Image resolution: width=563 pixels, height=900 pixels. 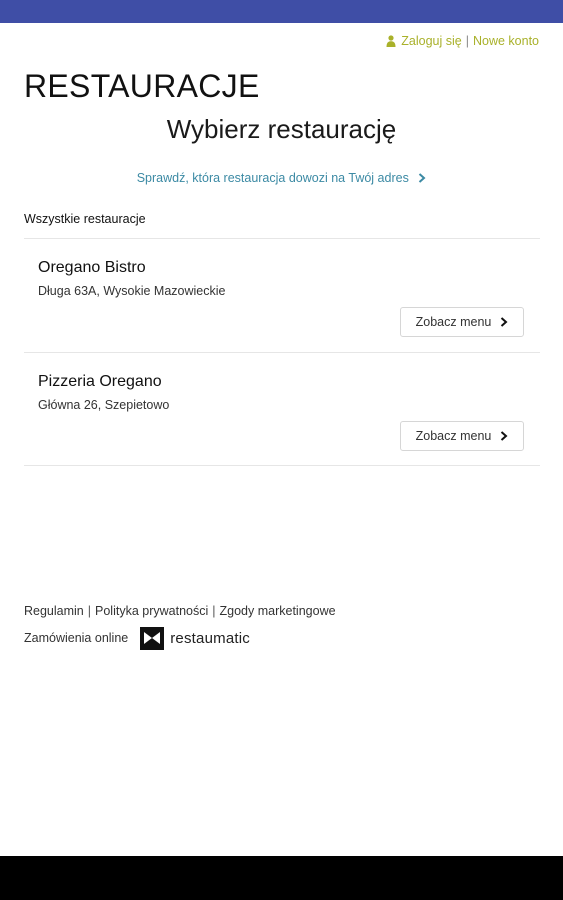 I want to click on page-title: RESTAURACJE, so click(x=142, y=86).